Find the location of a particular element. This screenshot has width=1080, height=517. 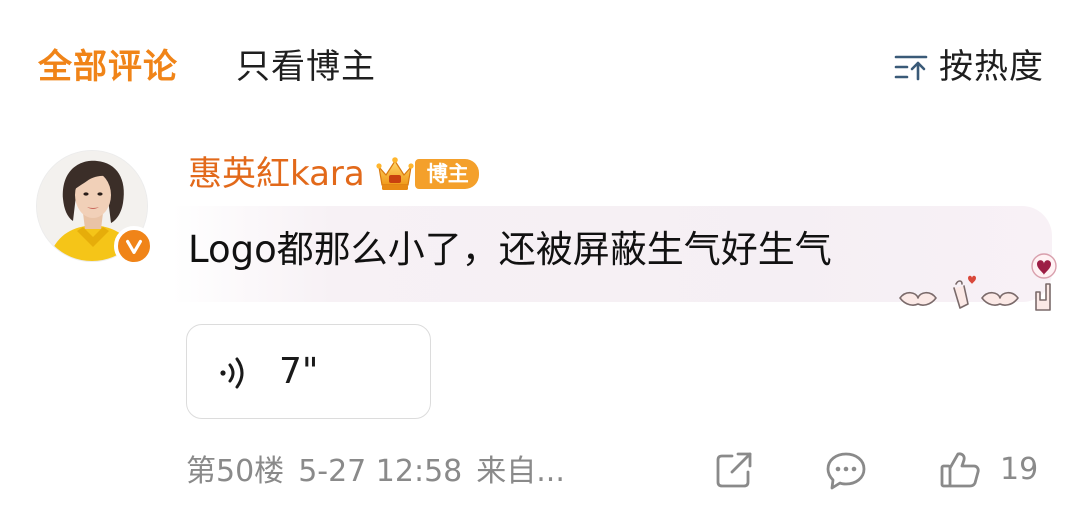

voice-message-button: 7" is located at coordinates (308, 371).